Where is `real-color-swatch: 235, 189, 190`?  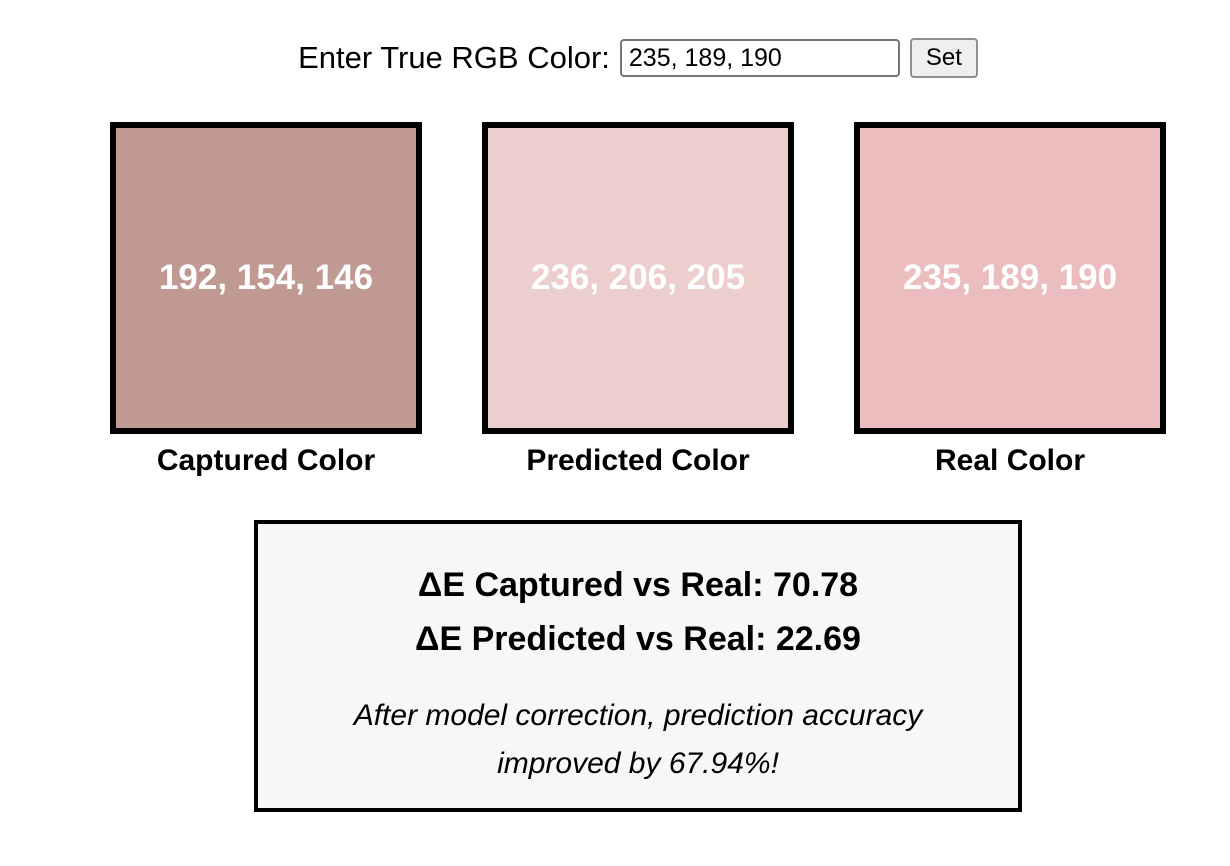
real-color-swatch: 235, 189, 190 is located at coordinates (1010, 278).